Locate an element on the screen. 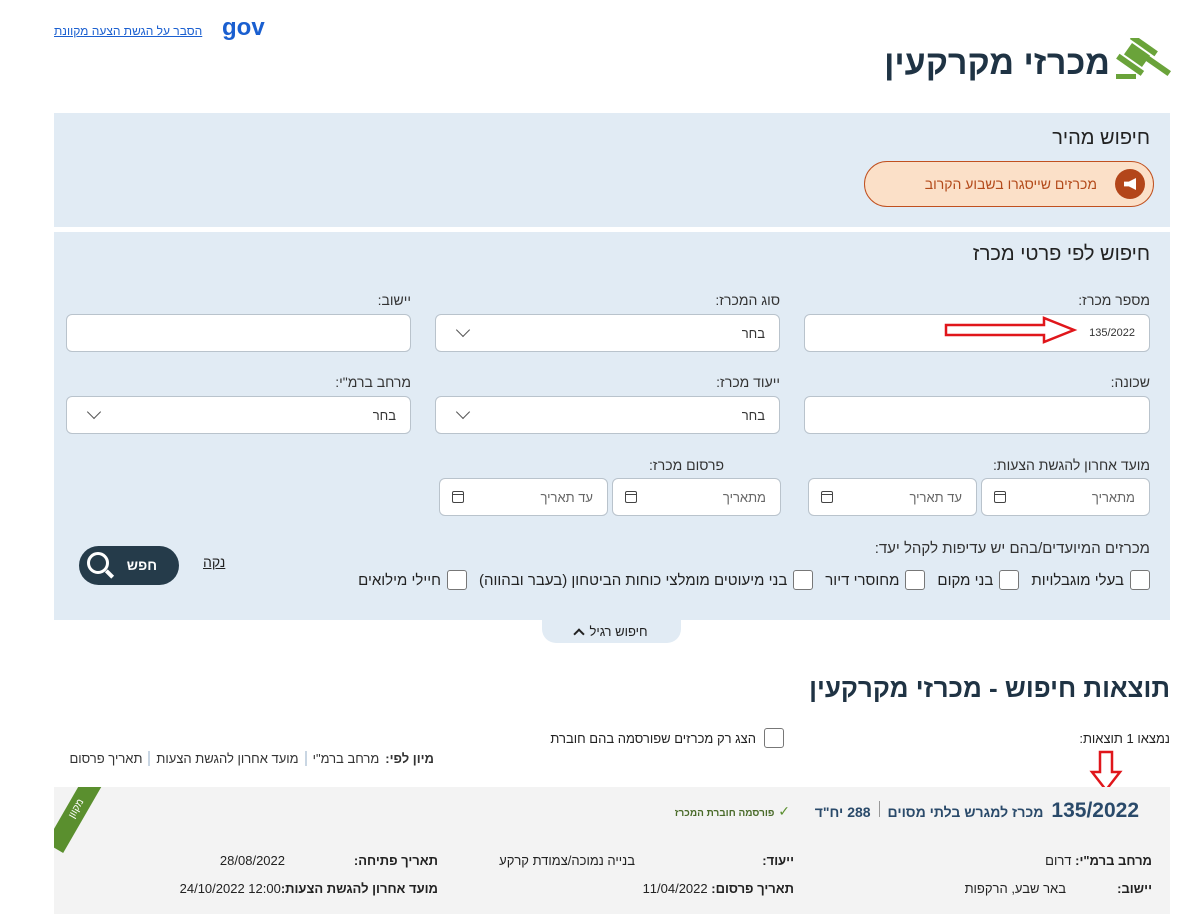 The width and height of the screenshot is (1194, 914). settlement-input is located at coordinates (238, 333).